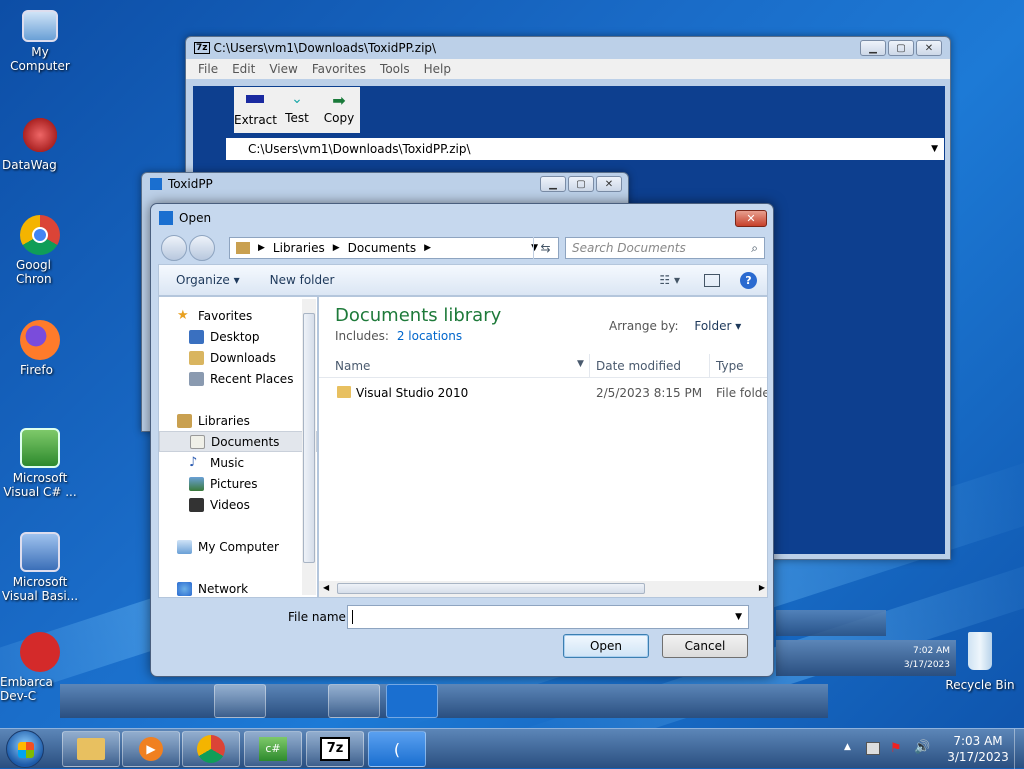  Describe the element at coordinates (382, 248) in the screenshot. I see `breadcrumb-documents: Documents` at that location.